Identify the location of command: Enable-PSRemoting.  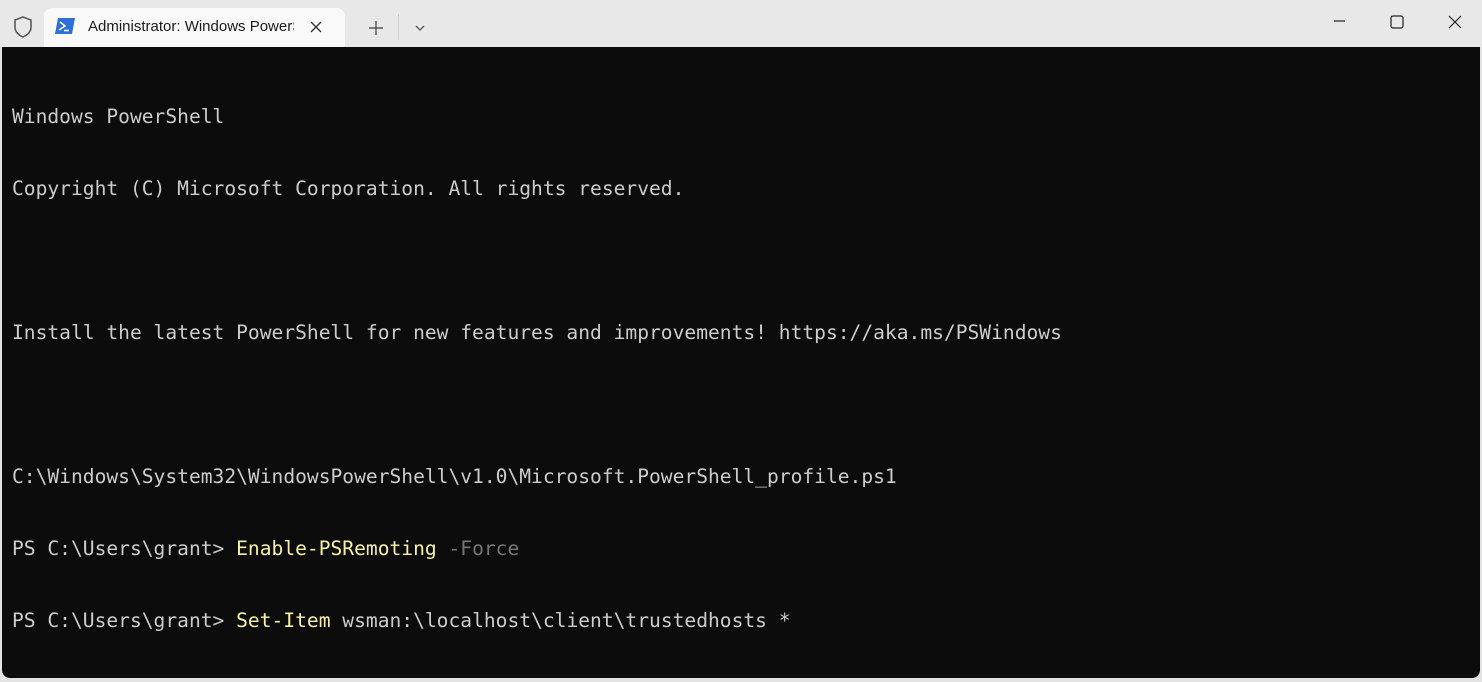
(336, 548).